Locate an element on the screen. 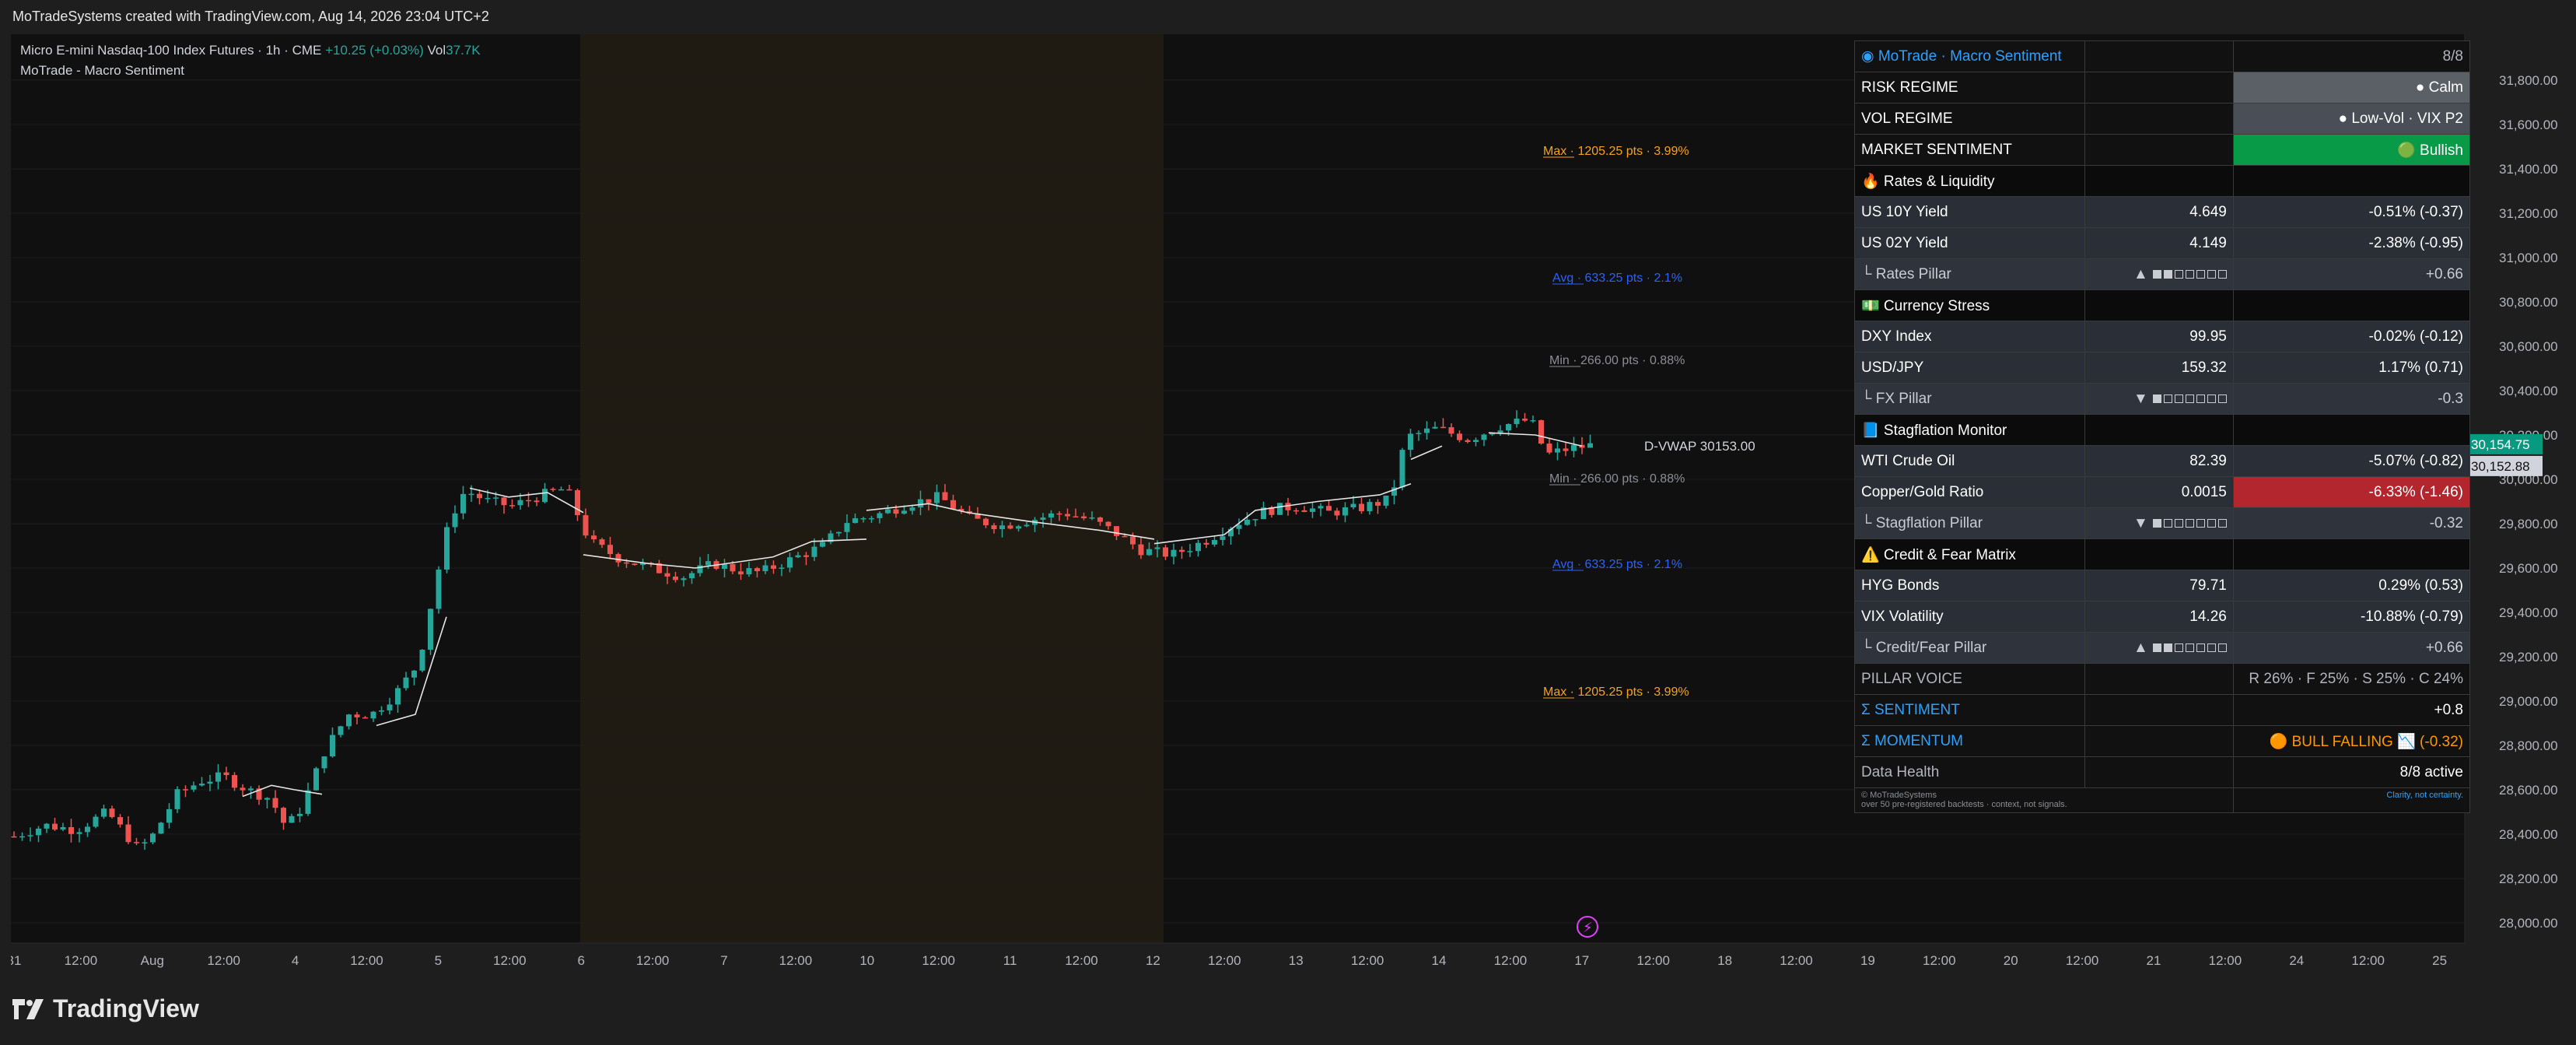  price-change: +10.25 (+0.03%) is located at coordinates (375, 50).